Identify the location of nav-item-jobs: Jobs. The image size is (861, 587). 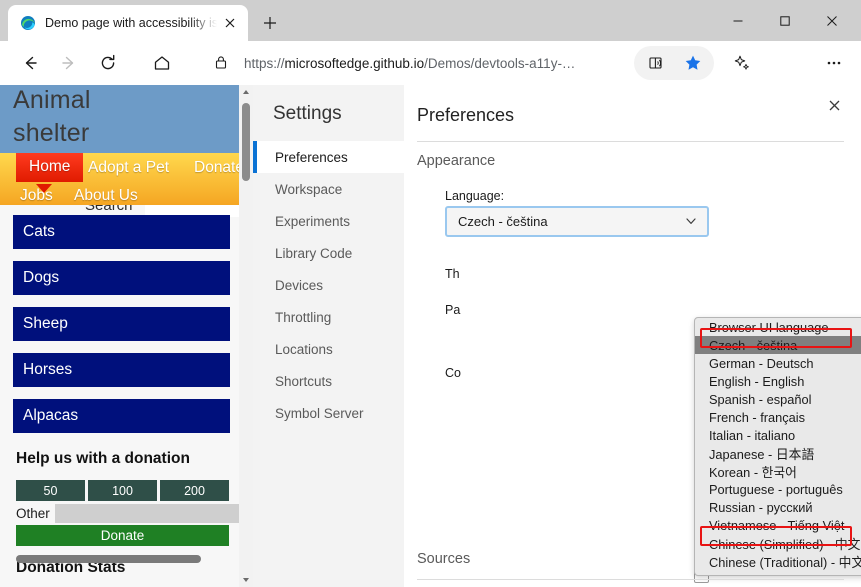
(36, 196).